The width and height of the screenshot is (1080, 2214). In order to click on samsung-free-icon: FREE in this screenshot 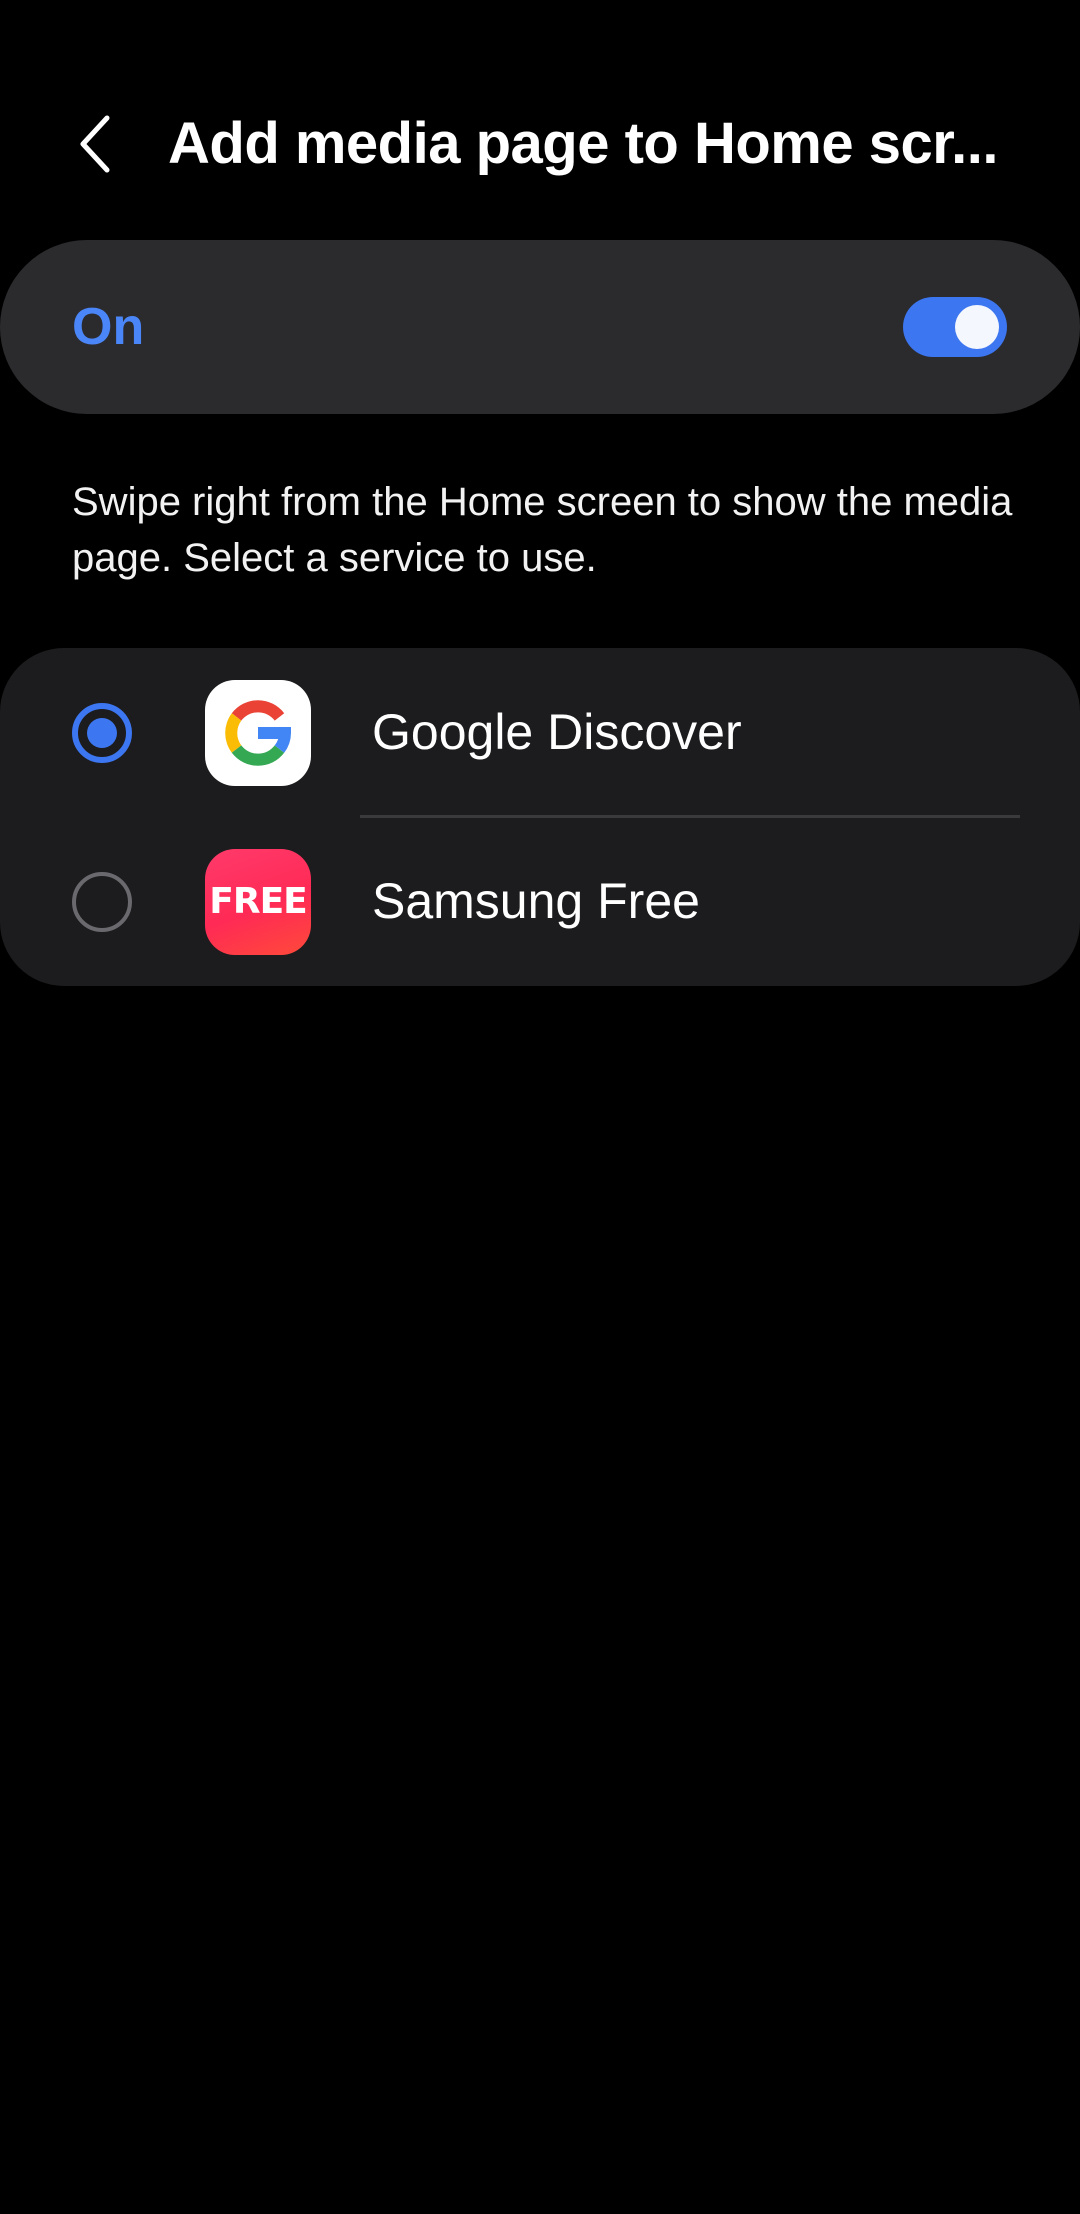, I will do `click(258, 902)`.